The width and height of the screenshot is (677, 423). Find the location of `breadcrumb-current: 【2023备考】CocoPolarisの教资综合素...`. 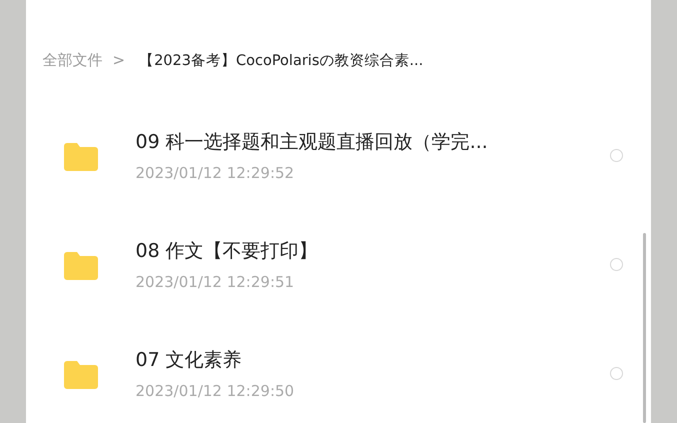

breadcrumb-current: 【2023备考】CocoPolarisの教资综合素... is located at coordinates (281, 61).